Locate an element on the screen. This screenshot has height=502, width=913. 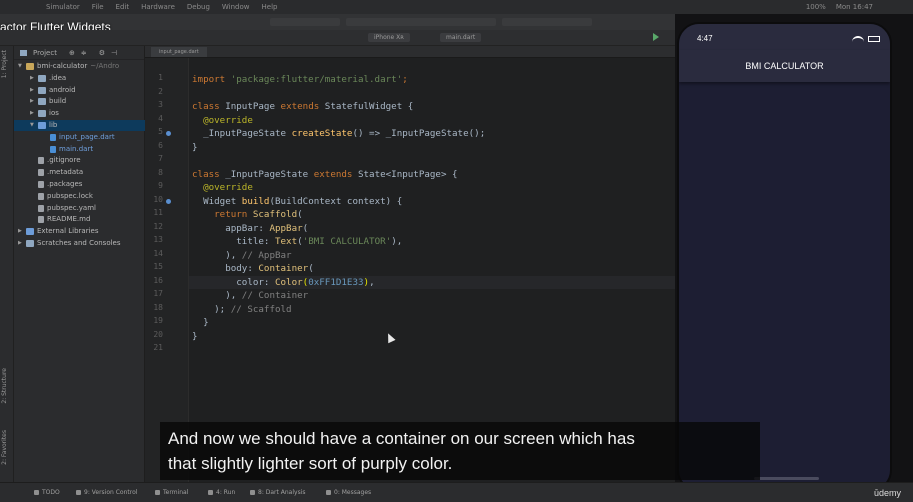
code-token: _InputPageState is located at coordinates (269, 174).